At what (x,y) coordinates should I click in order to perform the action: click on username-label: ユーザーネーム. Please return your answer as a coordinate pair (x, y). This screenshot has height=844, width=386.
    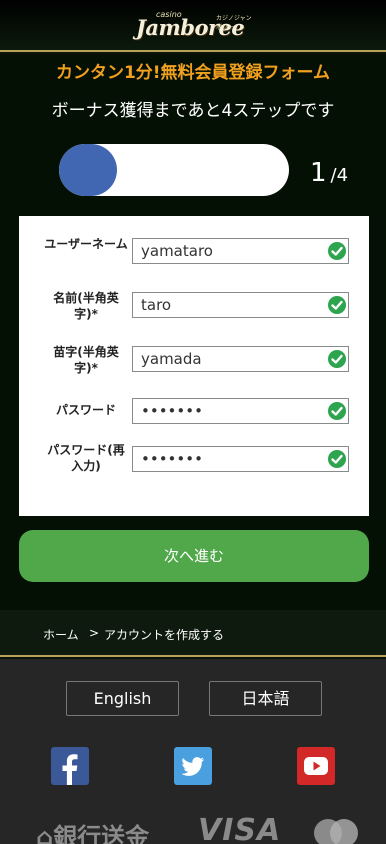
    Looking at the image, I should click on (86, 244).